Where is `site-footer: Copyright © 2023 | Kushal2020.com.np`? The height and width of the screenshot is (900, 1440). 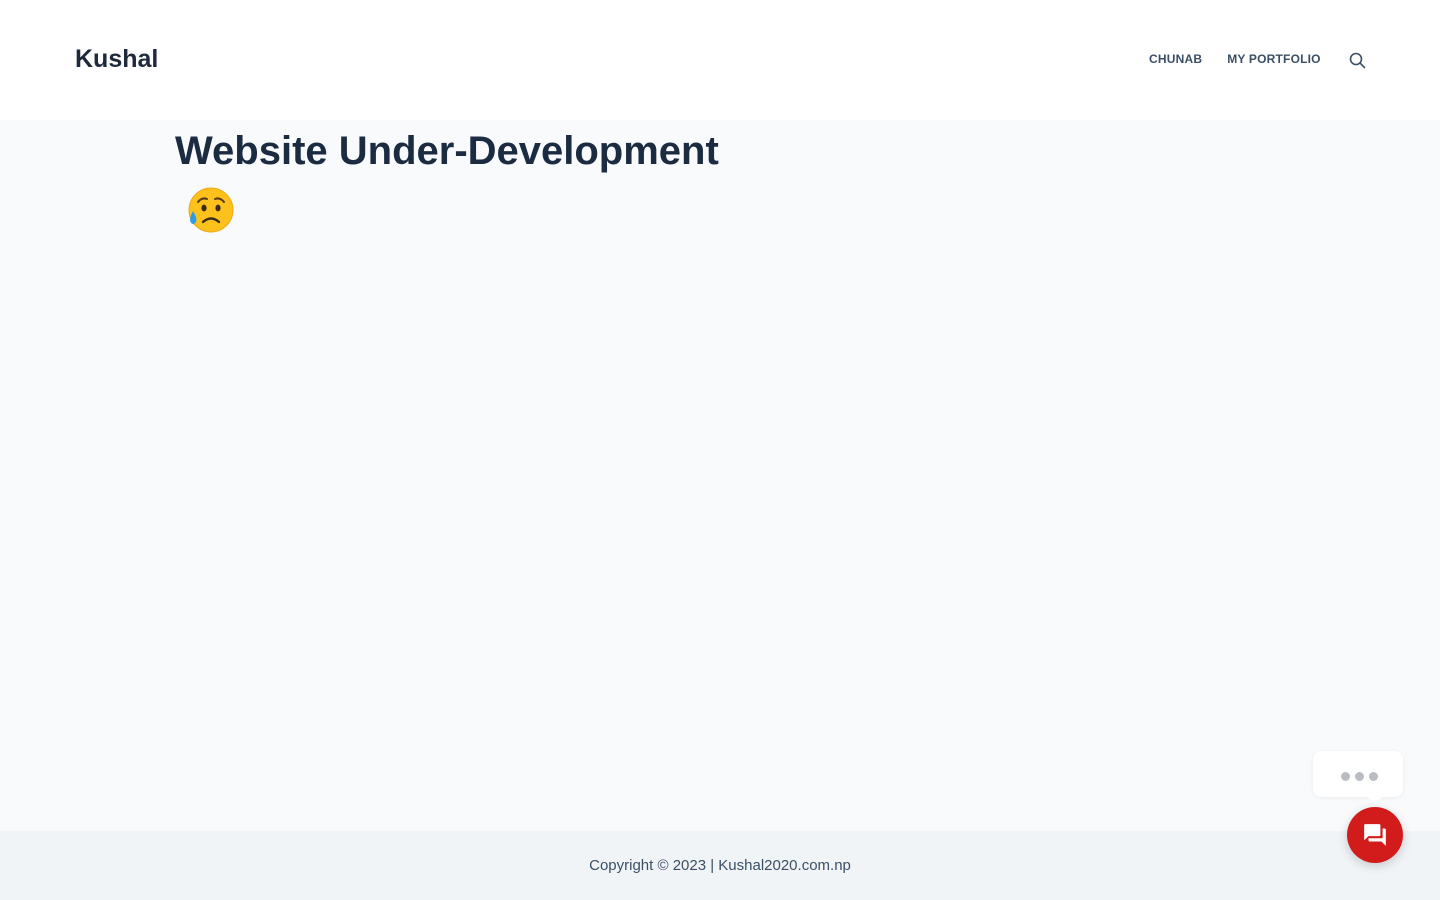 site-footer: Copyright © 2023 | Kushal2020.com.np is located at coordinates (720, 865).